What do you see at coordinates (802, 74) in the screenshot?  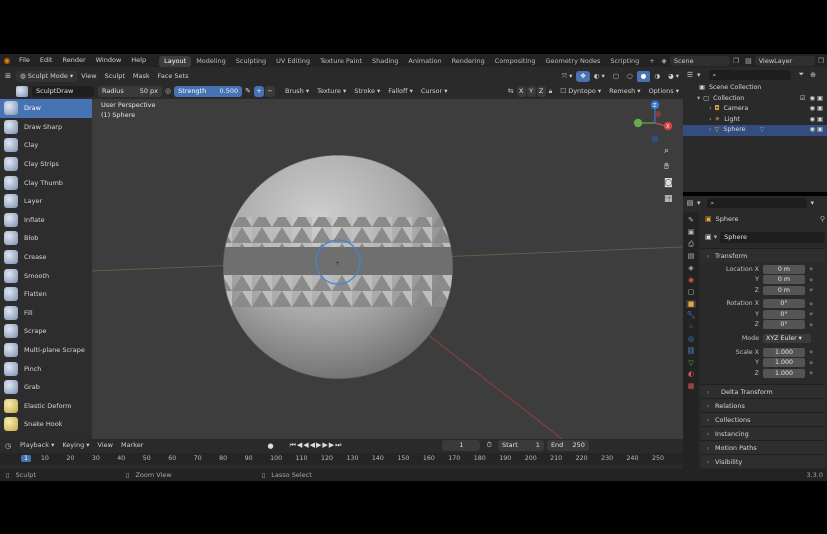 I see `outliner-filter-icon: ⏷` at bounding box center [802, 74].